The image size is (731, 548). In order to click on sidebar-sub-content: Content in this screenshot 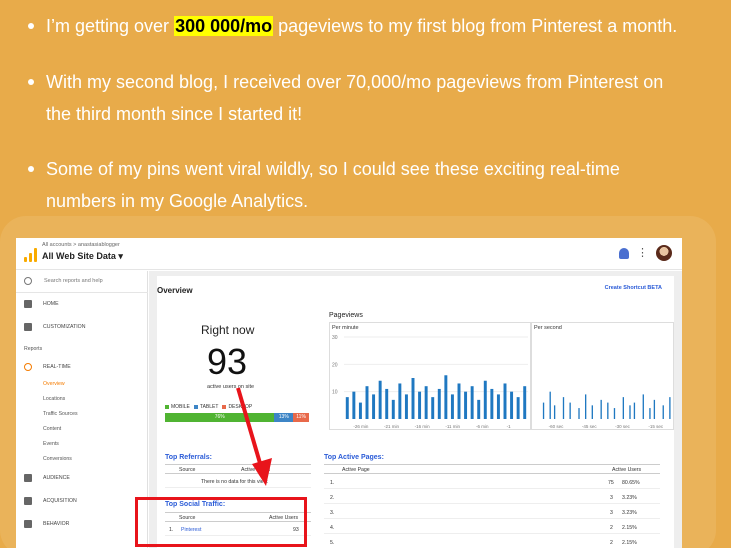, I will do `click(52, 429)`.